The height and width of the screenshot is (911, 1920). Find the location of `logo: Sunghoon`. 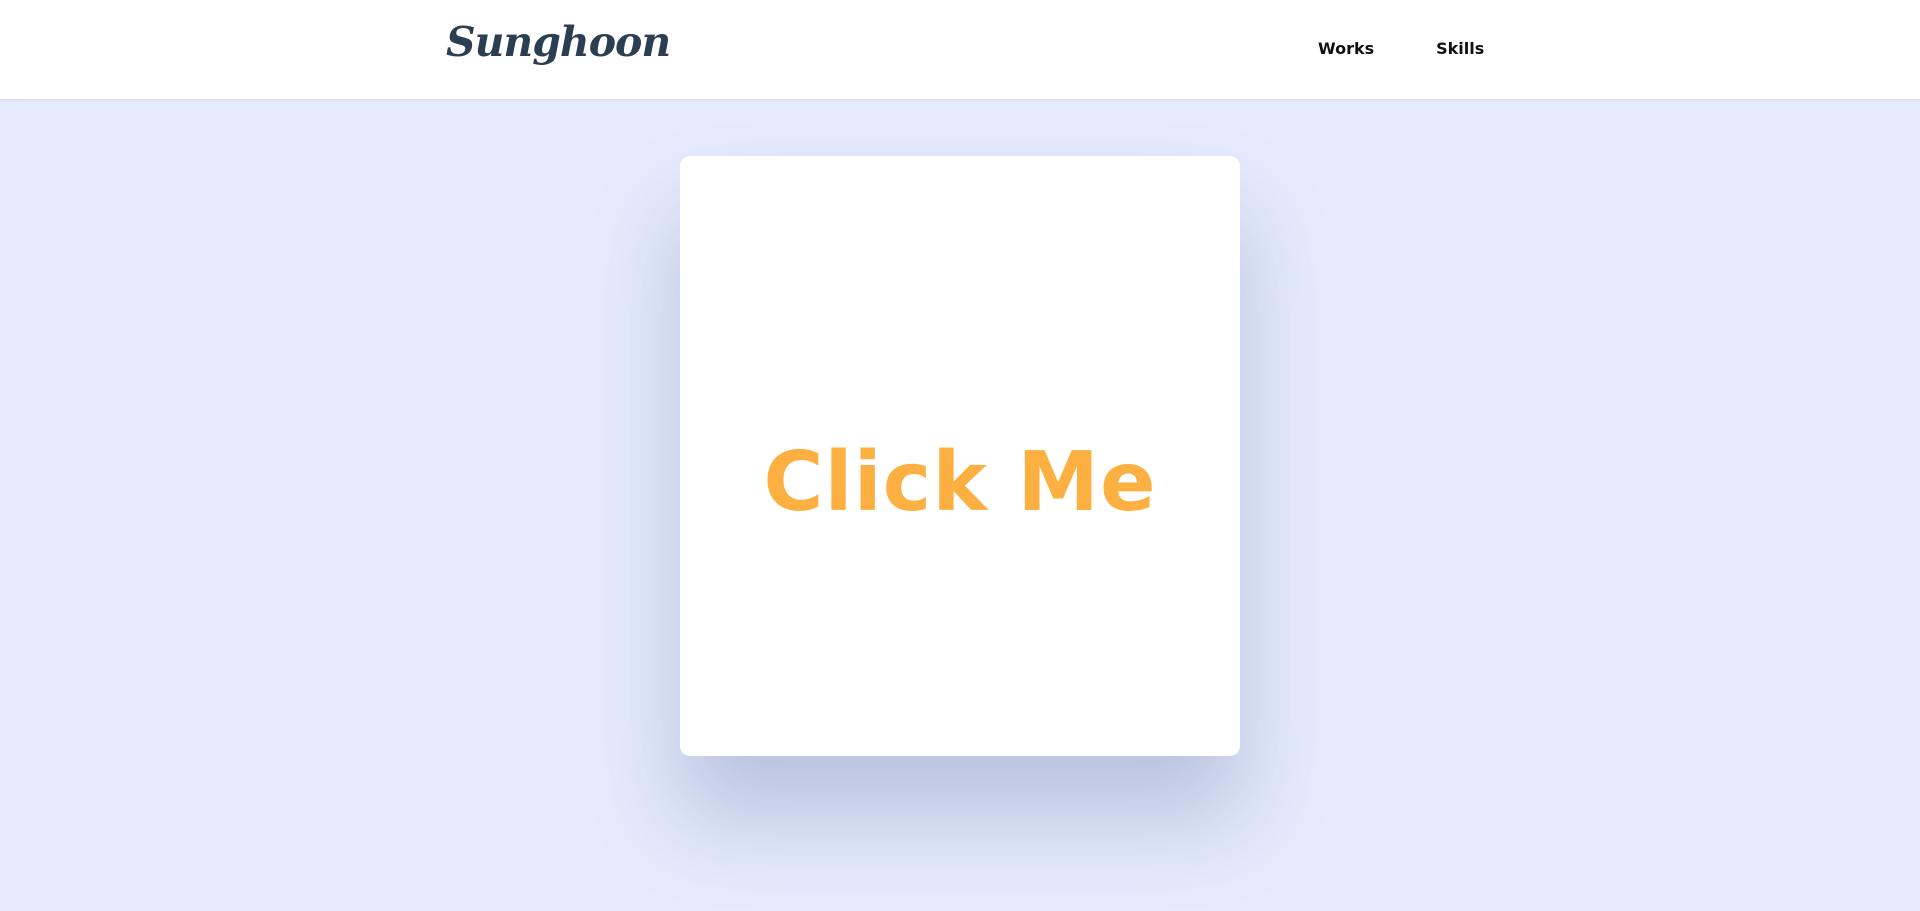

logo: Sunghoon is located at coordinates (558, 42).